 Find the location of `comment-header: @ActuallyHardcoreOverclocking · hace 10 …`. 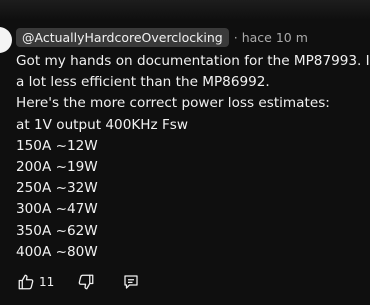

comment-header: @ActuallyHardcoreOverclocking · hace 10 … is located at coordinates (191, 37).